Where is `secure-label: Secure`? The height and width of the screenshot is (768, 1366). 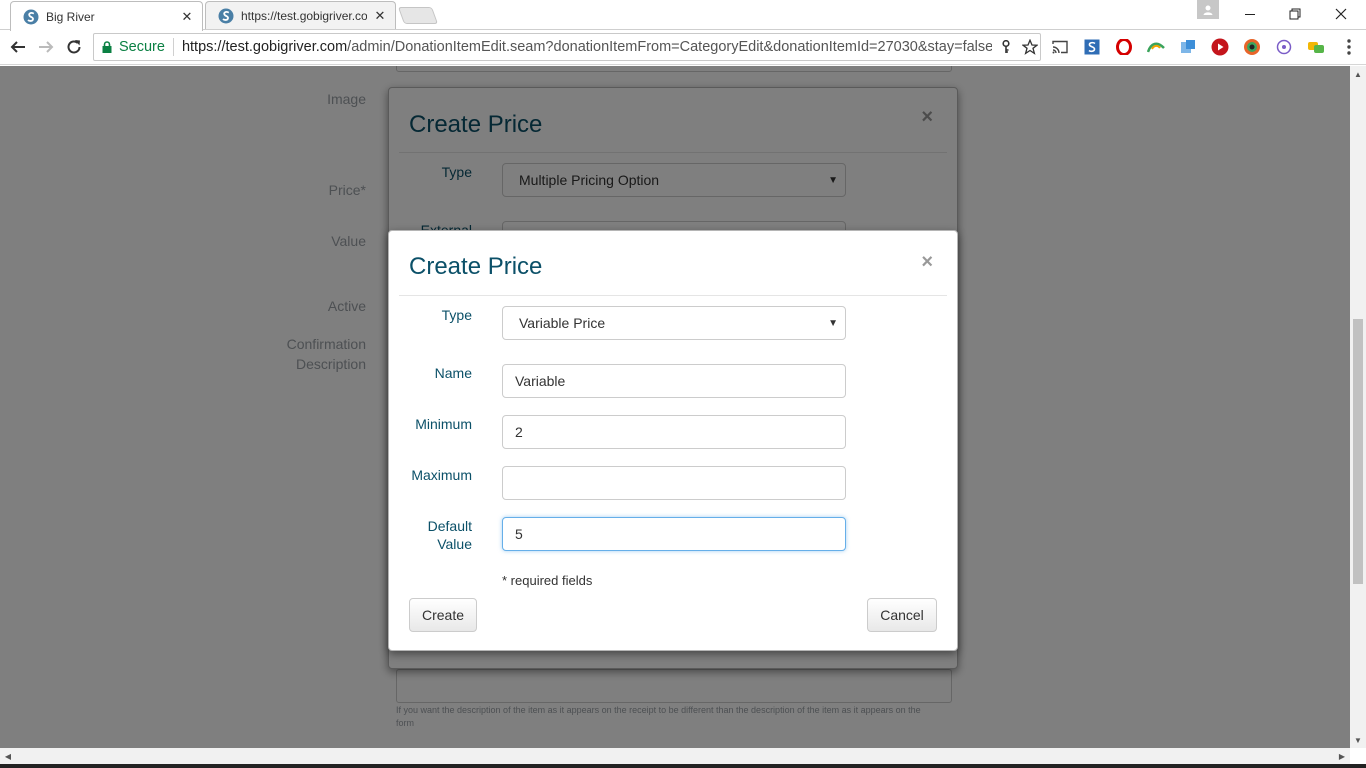
secure-label: Secure is located at coordinates (142, 47).